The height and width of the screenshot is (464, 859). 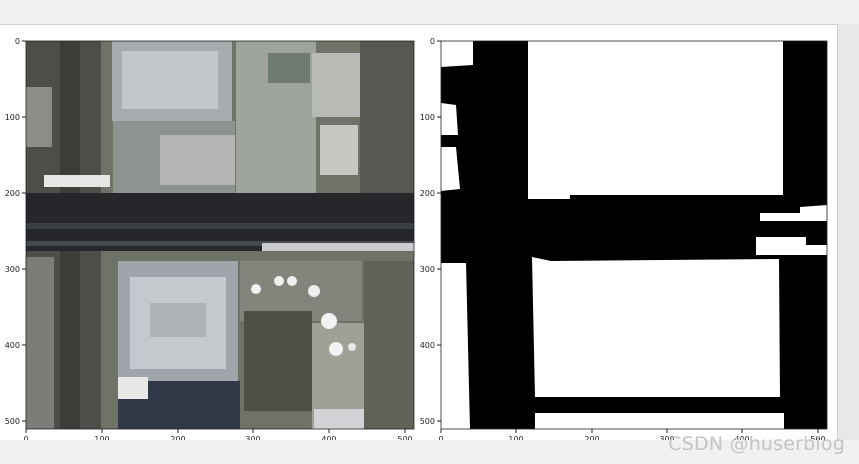 What do you see at coordinates (12, 193) in the screenshot?
I see `left-y-tick-label: 200` at bounding box center [12, 193].